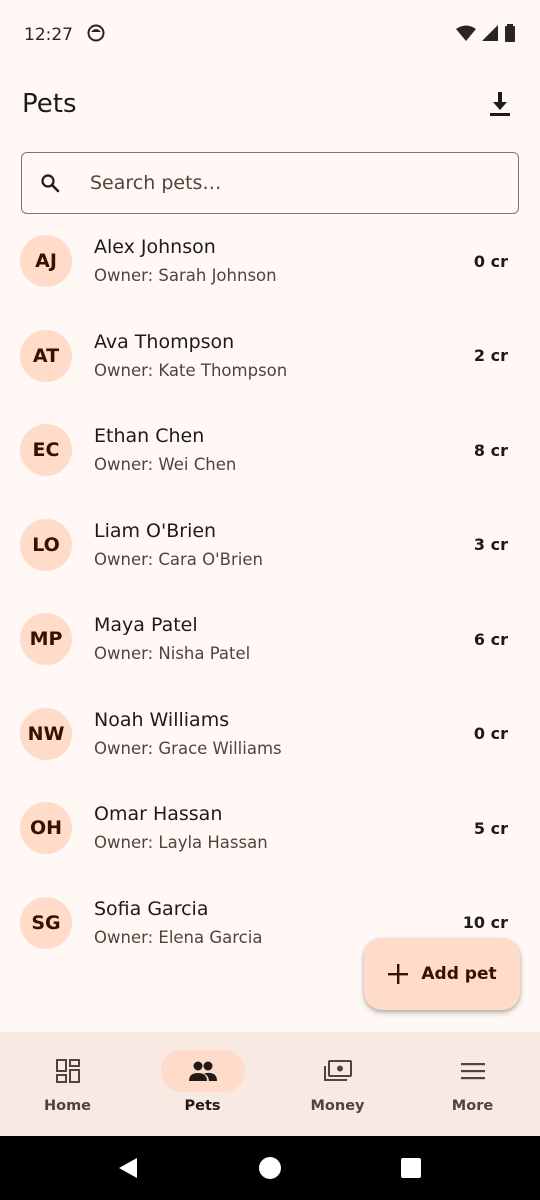 The height and width of the screenshot is (1200, 540). What do you see at coordinates (188, 748) in the screenshot?
I see `pet-owner: Owner: Grace Williams` at bounding box center [188, 748].